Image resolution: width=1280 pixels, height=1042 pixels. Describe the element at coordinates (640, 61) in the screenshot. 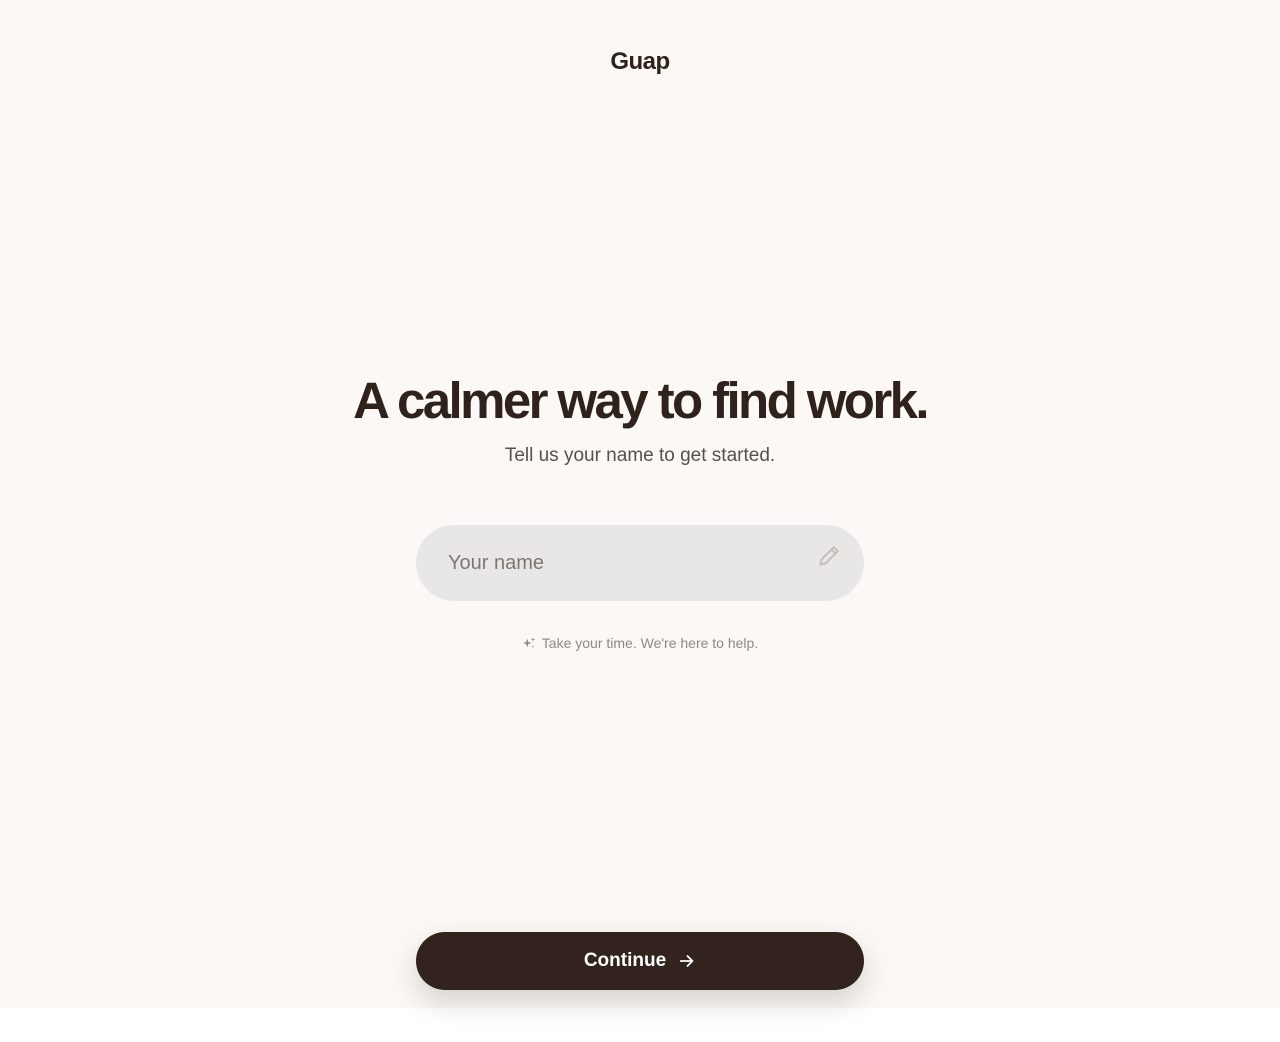

I see `brand-logo: Guap` at that location.